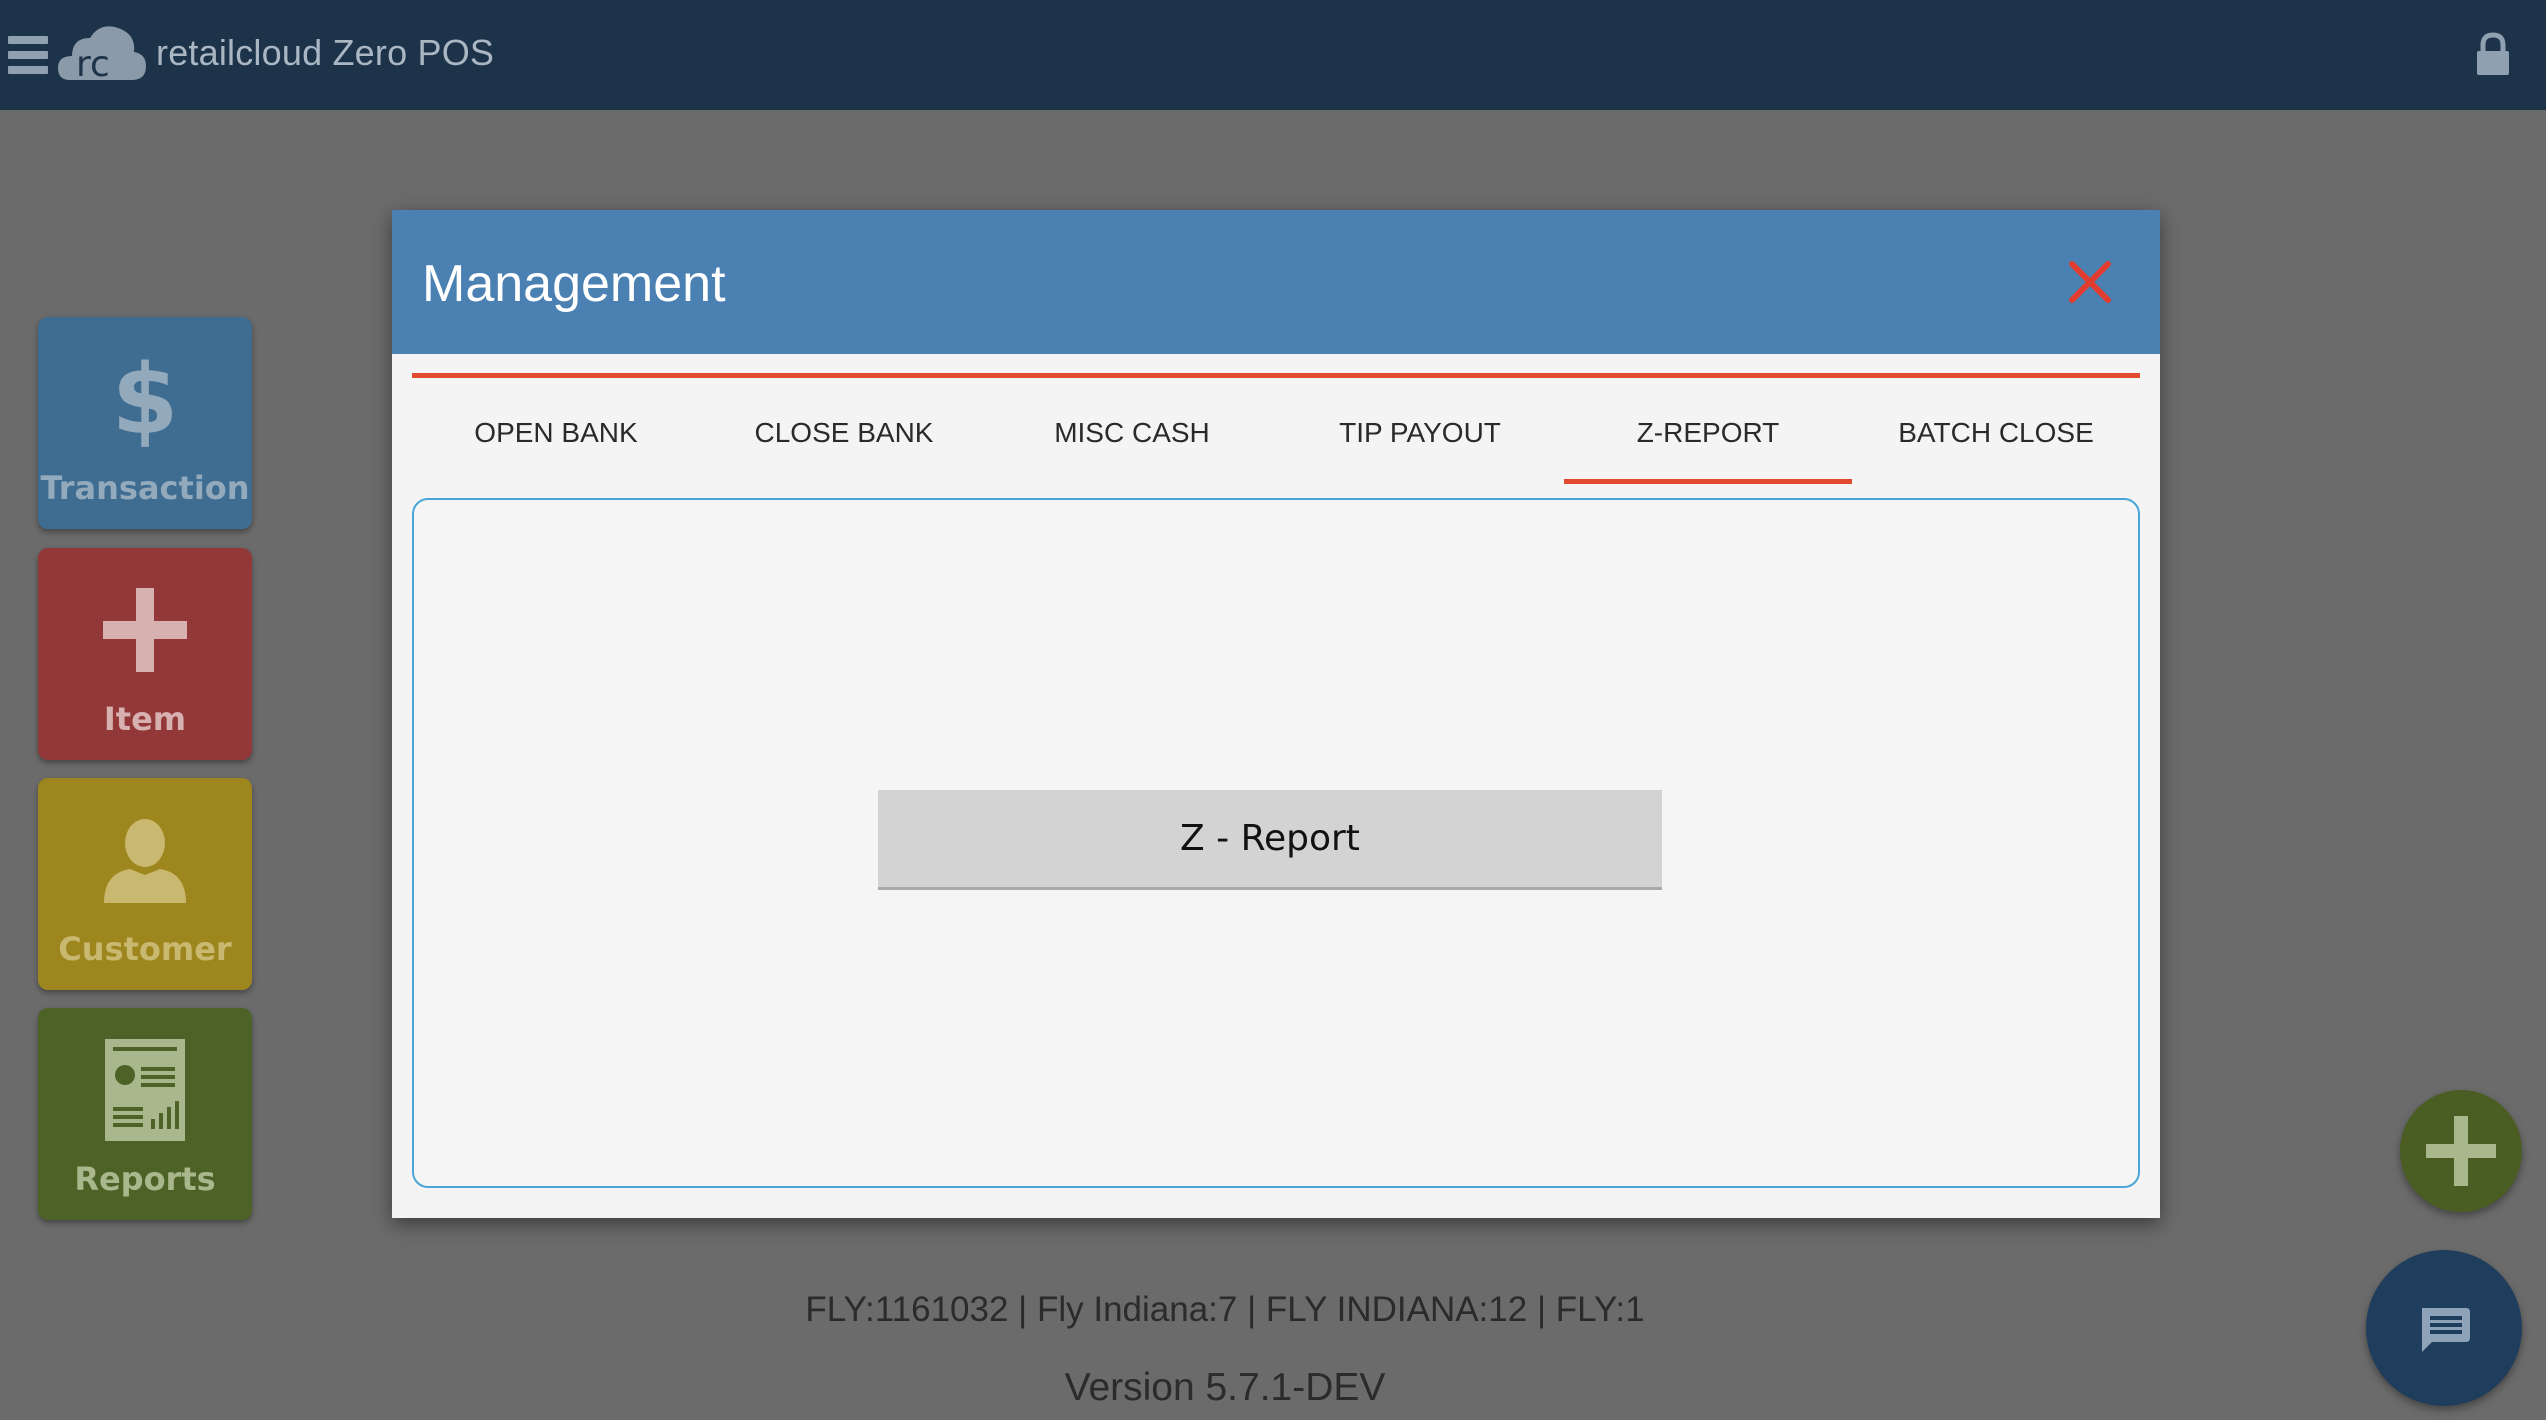 This screenshot has width=2546, height=1420. I want to click on tab-z-report: Z-REPORT, so click(1708, 433).